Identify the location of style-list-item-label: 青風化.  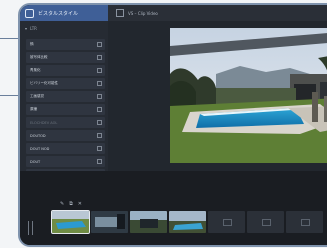
(35, 70).